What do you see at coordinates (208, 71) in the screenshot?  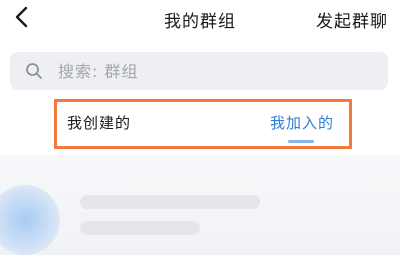 I see `search-input` at bounding box center [208, 71].